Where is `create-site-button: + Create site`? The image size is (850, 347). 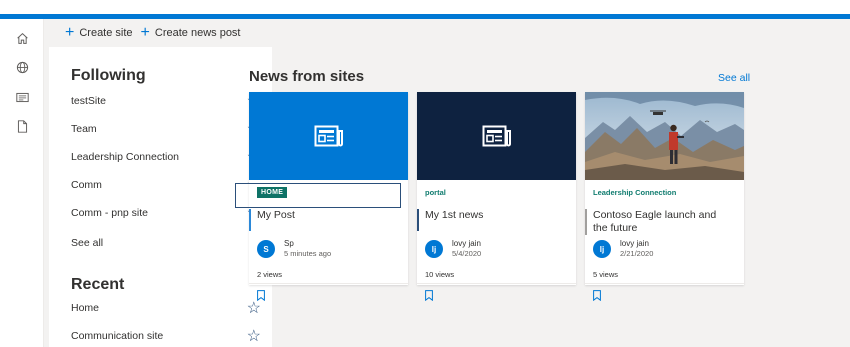
create-site-button: + Create site is located at coordinates (99, 33).